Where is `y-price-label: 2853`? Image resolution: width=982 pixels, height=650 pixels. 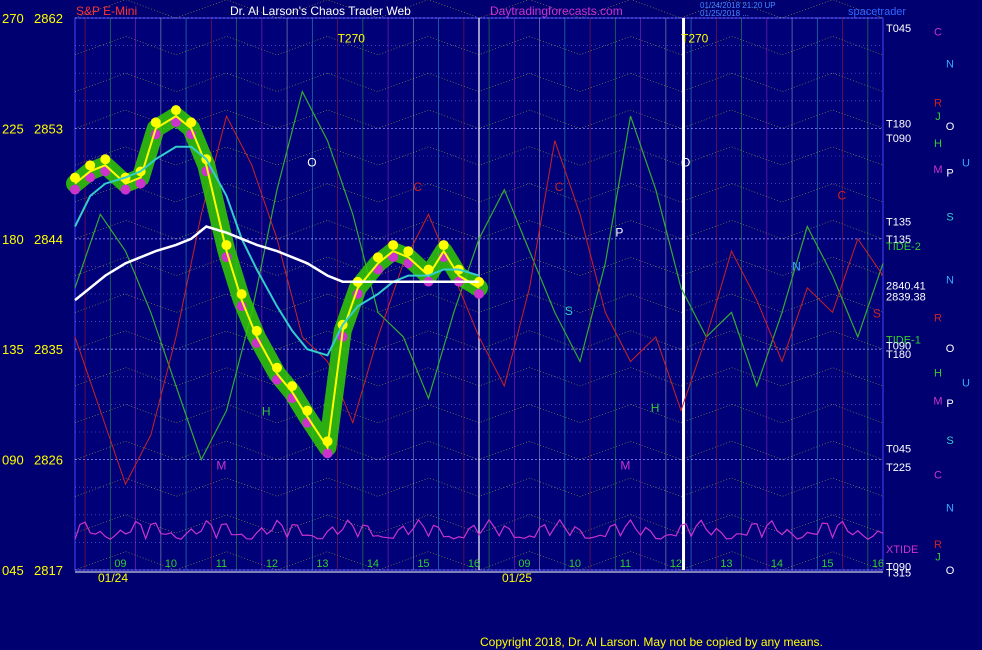
y-price-label: 2853 is located at coordinates (48, 128).